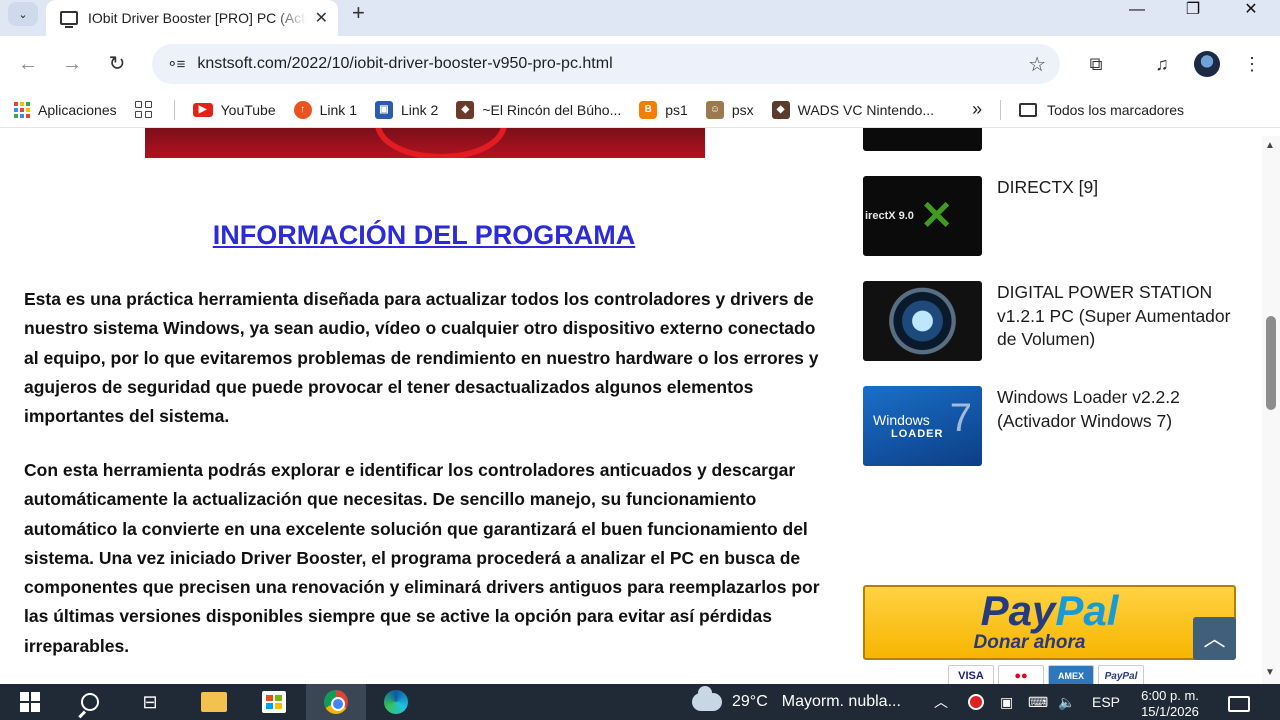  What do you see at coordinates (1046, 674) in the screenshot?
I see `payment-cards: VISA ●● AMEX PayPal` at bounding box center [1046, 674].